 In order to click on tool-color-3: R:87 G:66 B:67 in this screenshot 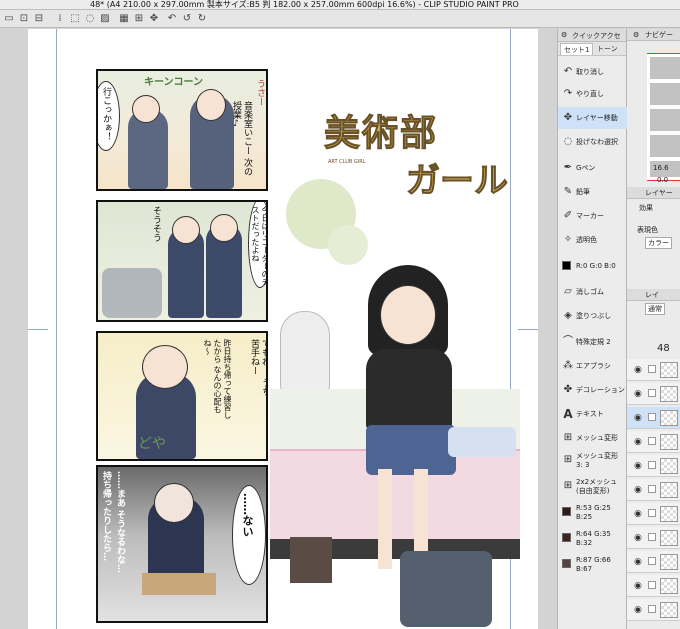, I will do `click(592, 566)`.